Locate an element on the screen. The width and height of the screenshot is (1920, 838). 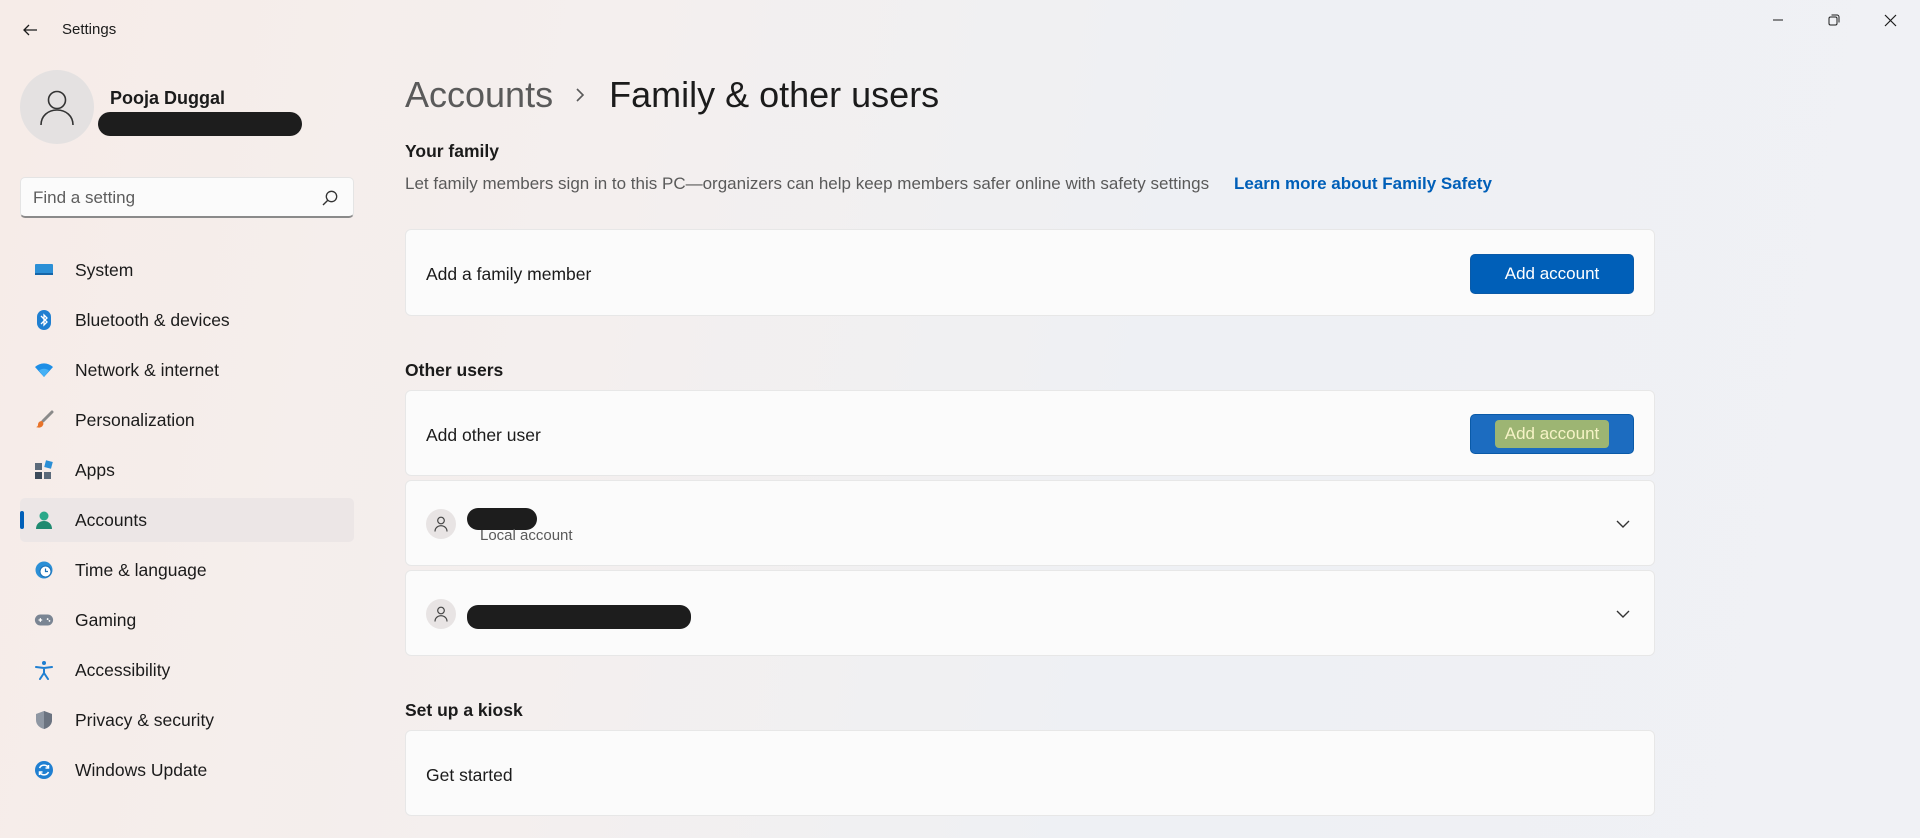
monitor-icon is located at coordinates (44, 270).